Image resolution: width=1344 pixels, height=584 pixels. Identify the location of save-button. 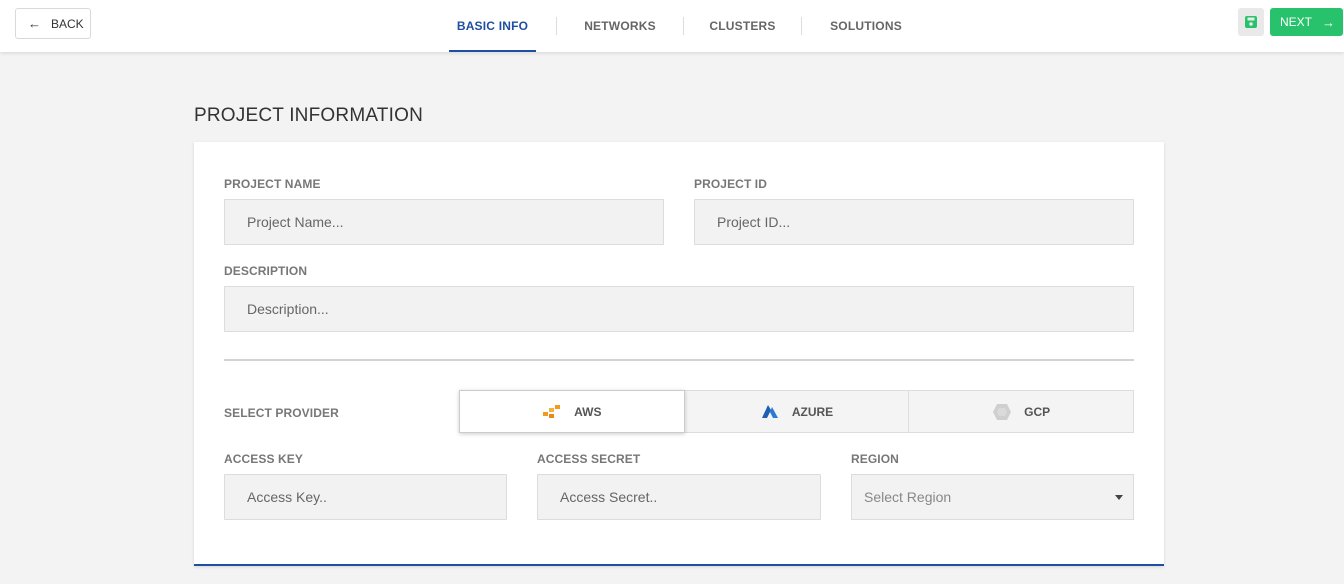
(1251, 22).